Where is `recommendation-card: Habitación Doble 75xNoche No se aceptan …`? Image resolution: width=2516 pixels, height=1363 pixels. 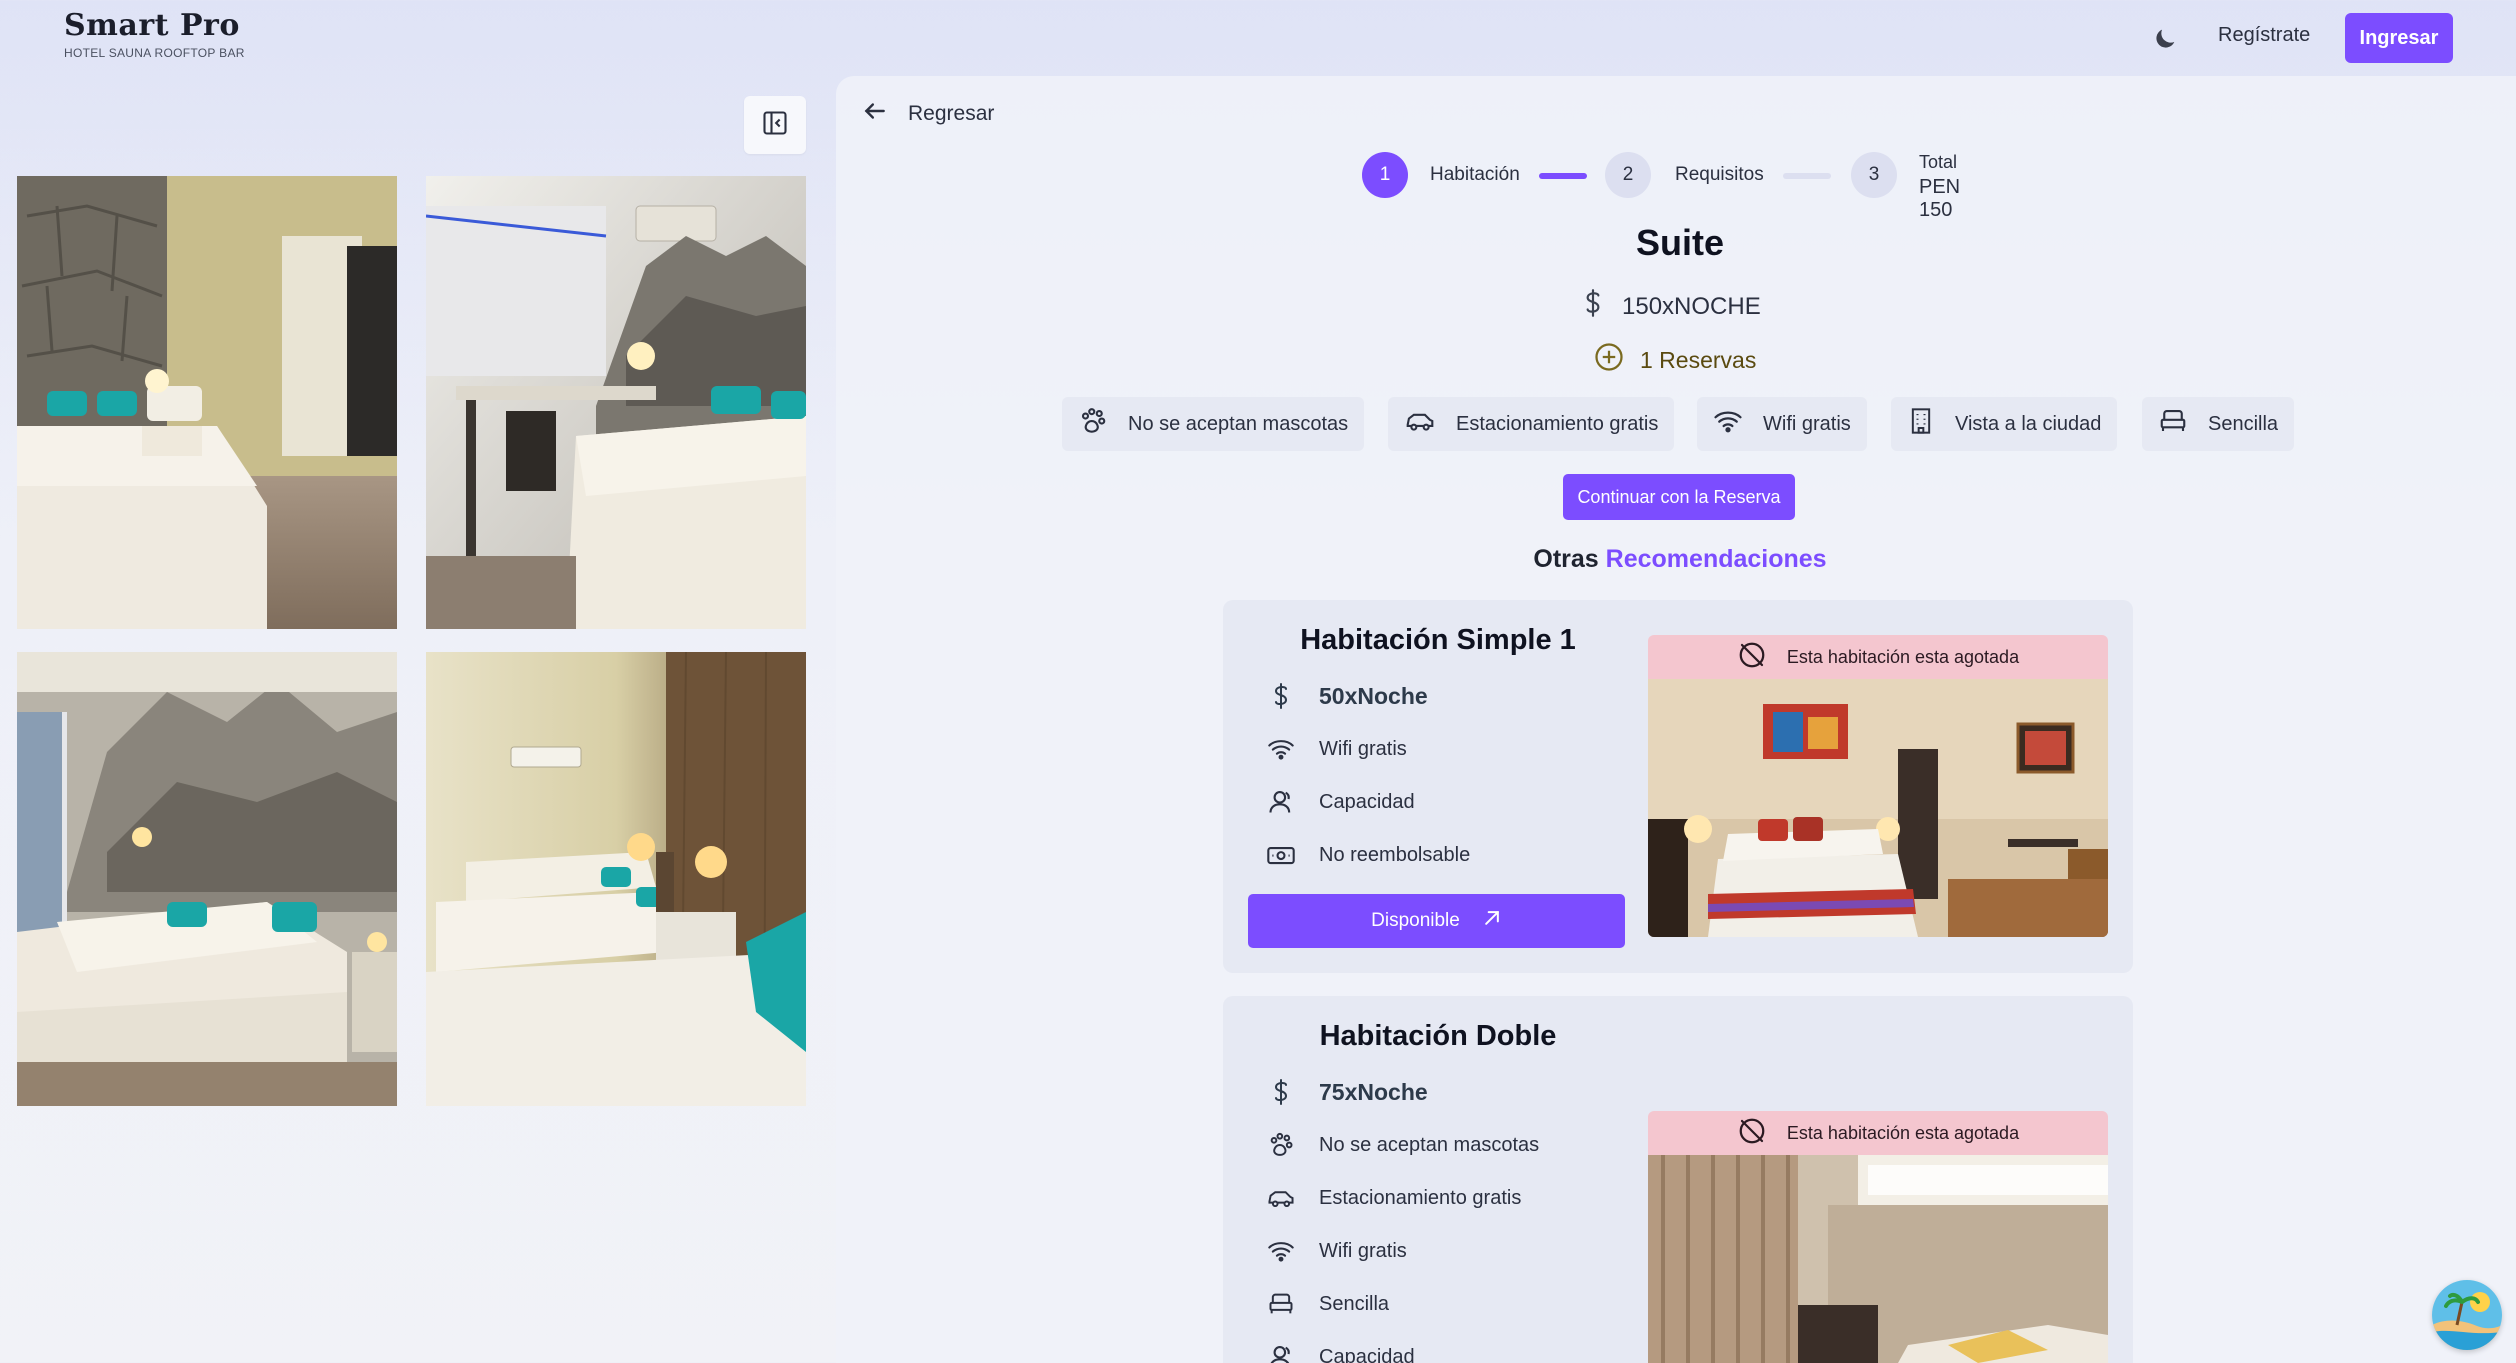 recommendation-card: Habitación Doble 75xNoche No se aceptan … is located at coordinates (1678, 1179).